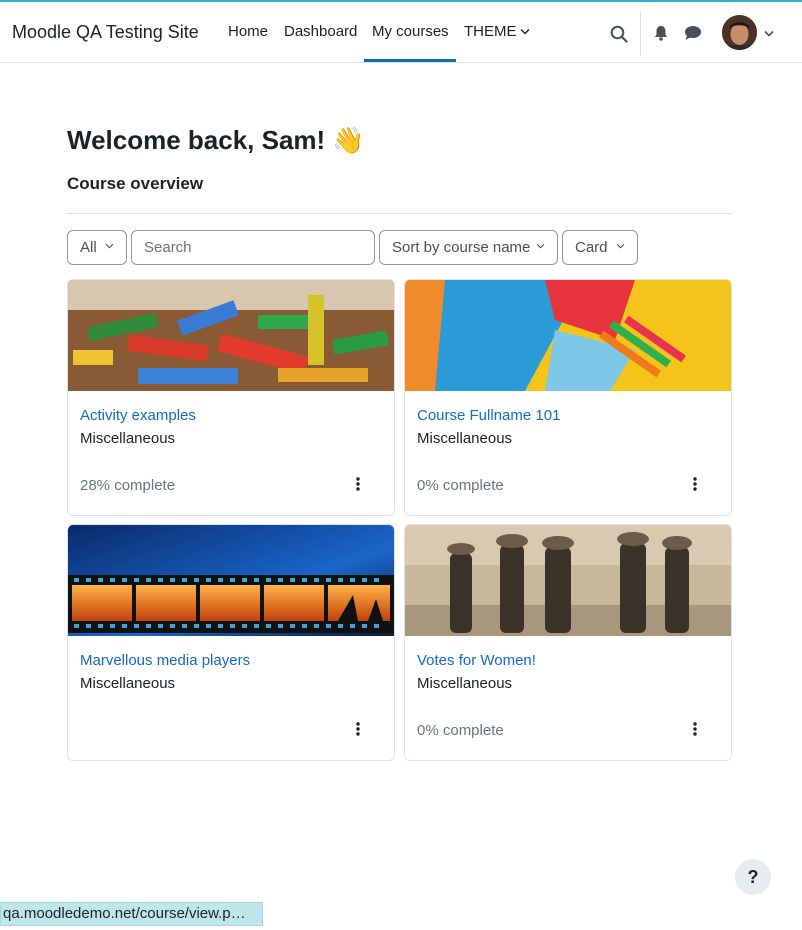 This screenshot has height=930, width=802. Describe the element at coordinates (128, 485) in the screenshot. I see `course-progress: 28% complete` at that location.